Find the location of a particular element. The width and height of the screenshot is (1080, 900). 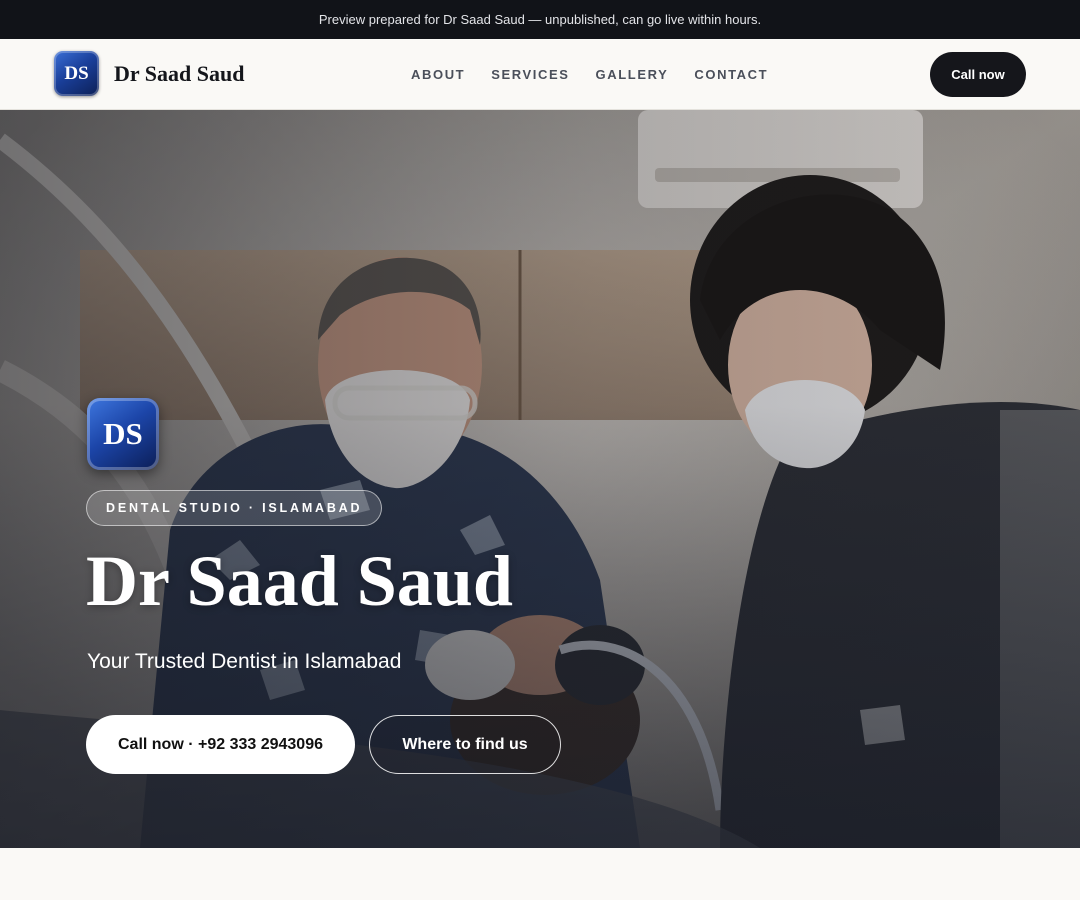

hero-title: Dr Saad Saud is located at coordinates (299, 581).